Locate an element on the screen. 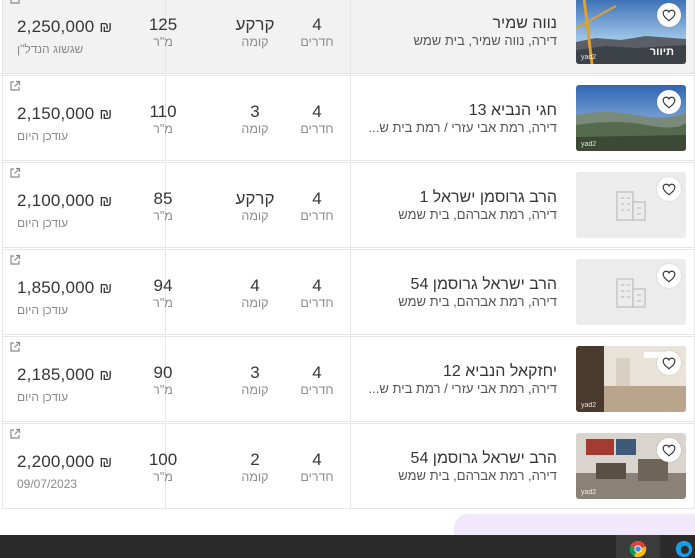 The width and height of the screenshot is (695, 558). stat-area: 90 מ"ר is located at coordinates (163, 380).